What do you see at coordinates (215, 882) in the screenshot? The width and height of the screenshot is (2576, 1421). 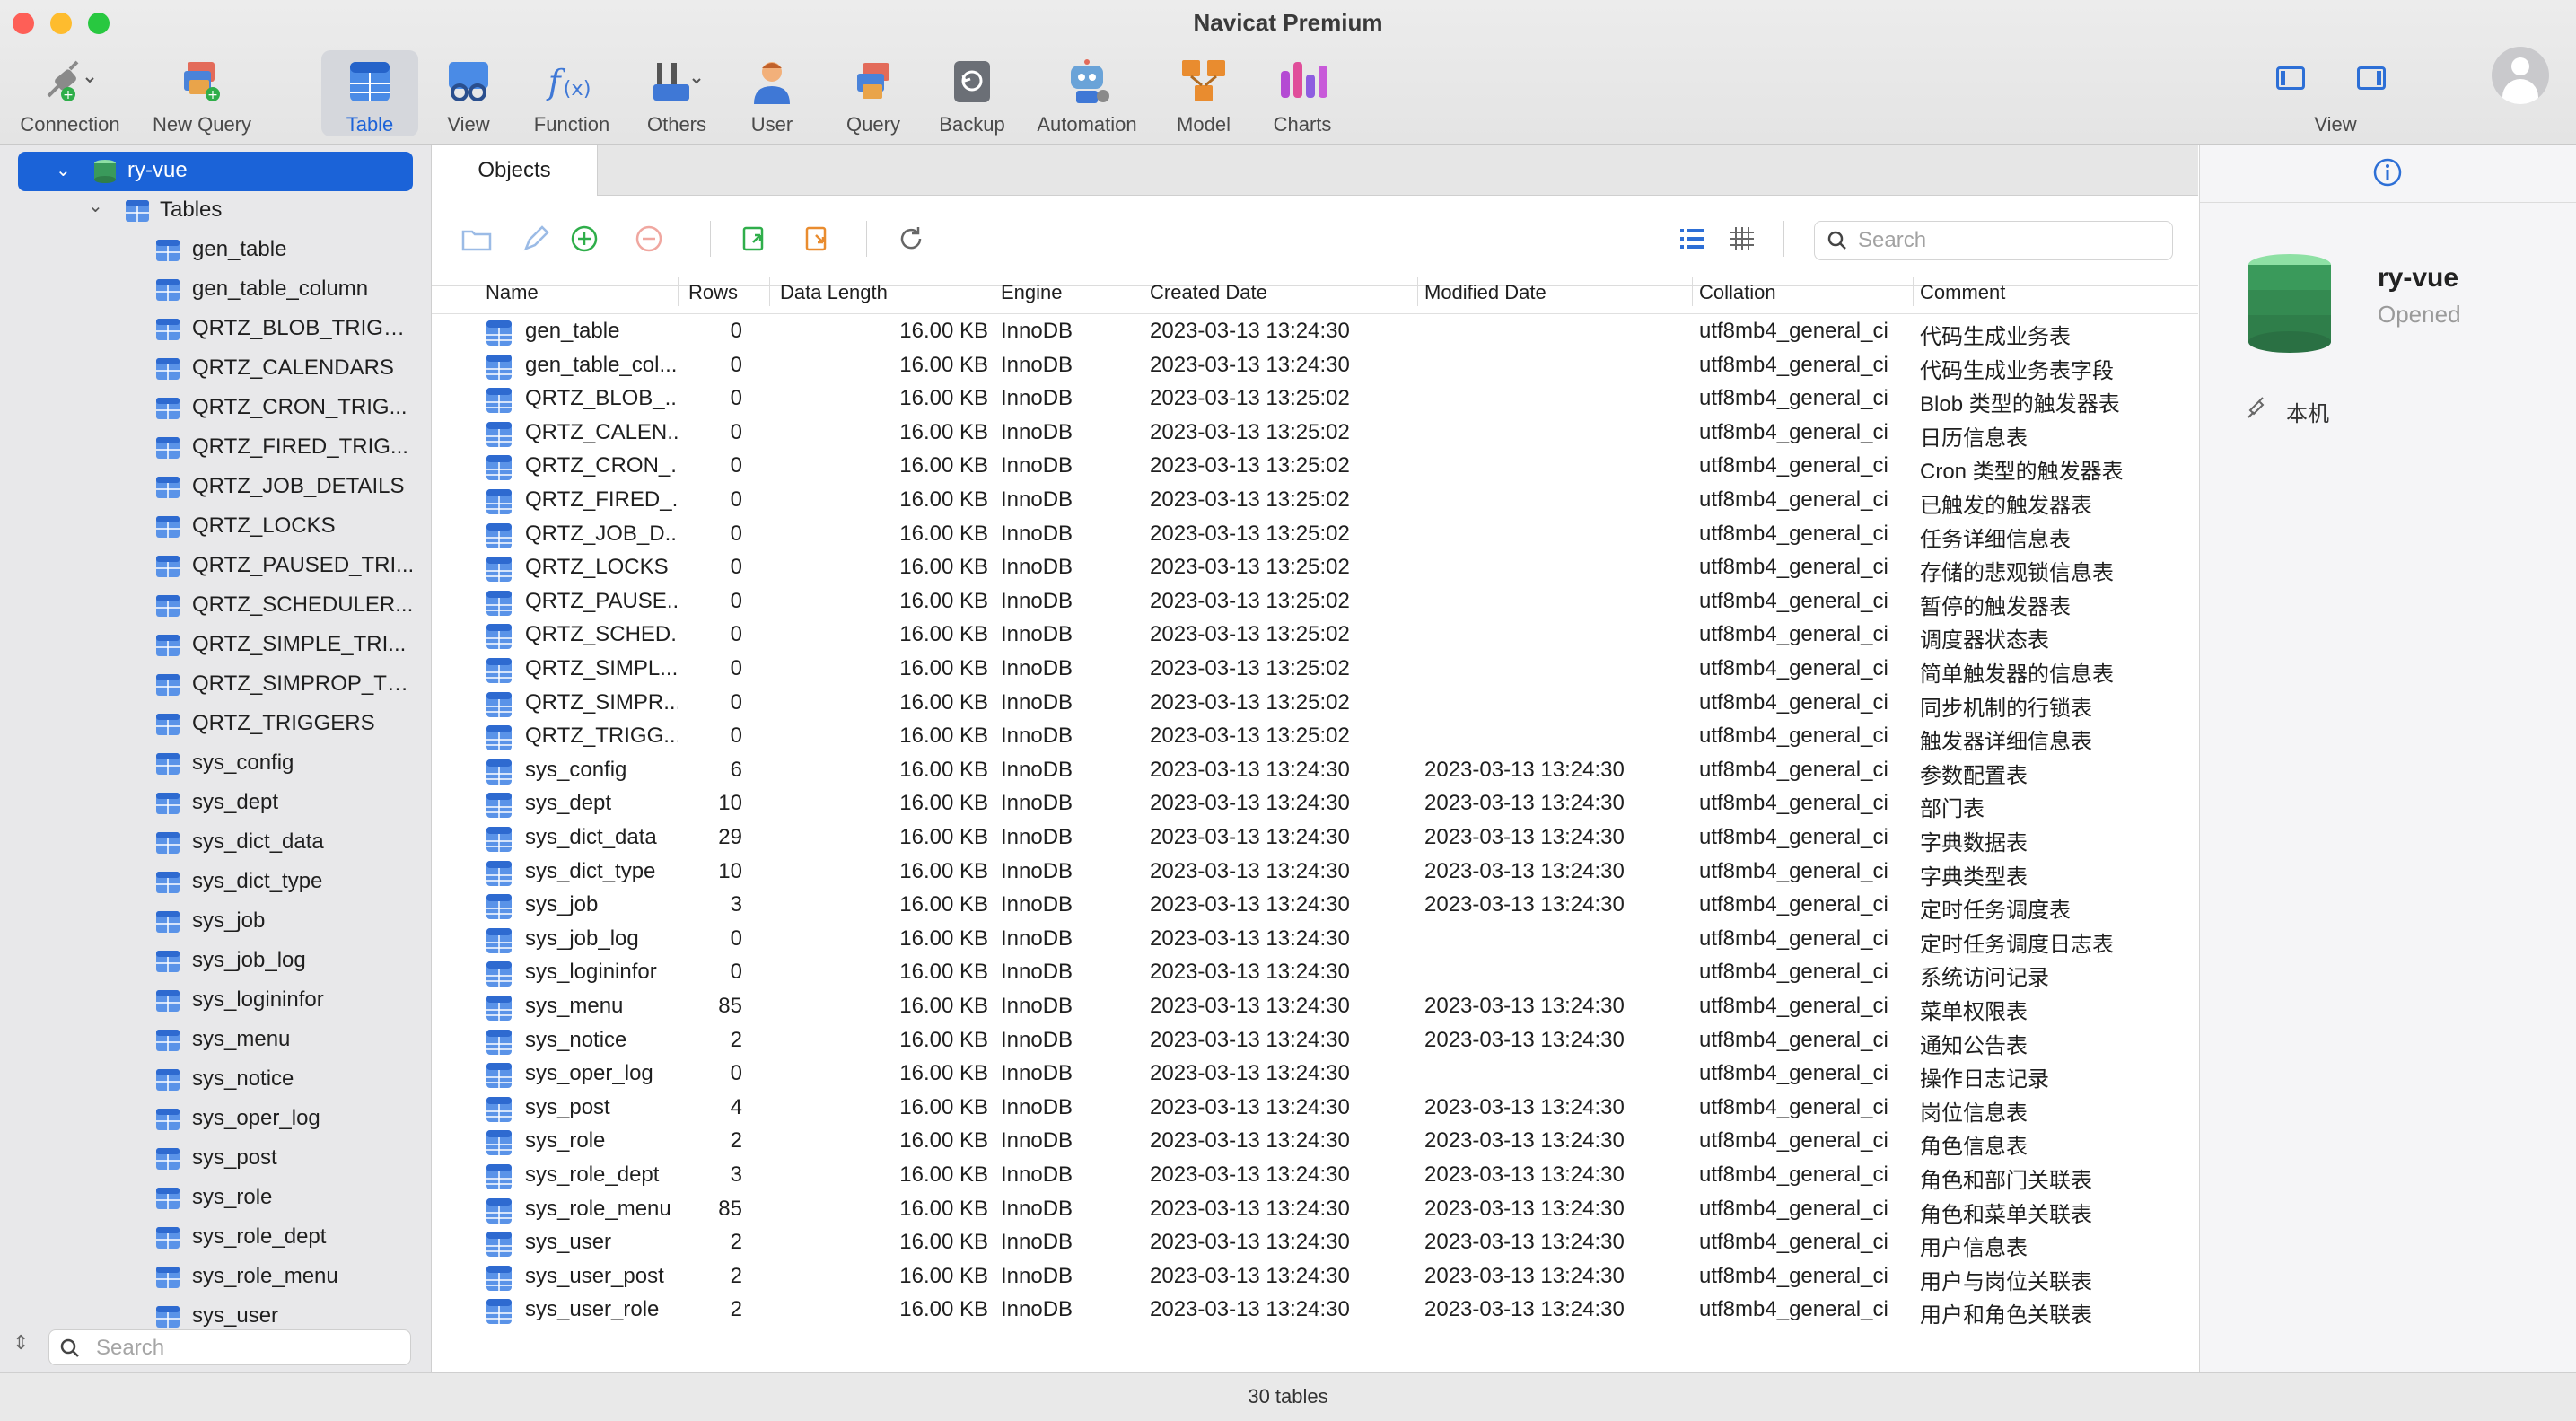 I see `sidebar-item-table: sys_dict_type` at bounding box center [215, 882].